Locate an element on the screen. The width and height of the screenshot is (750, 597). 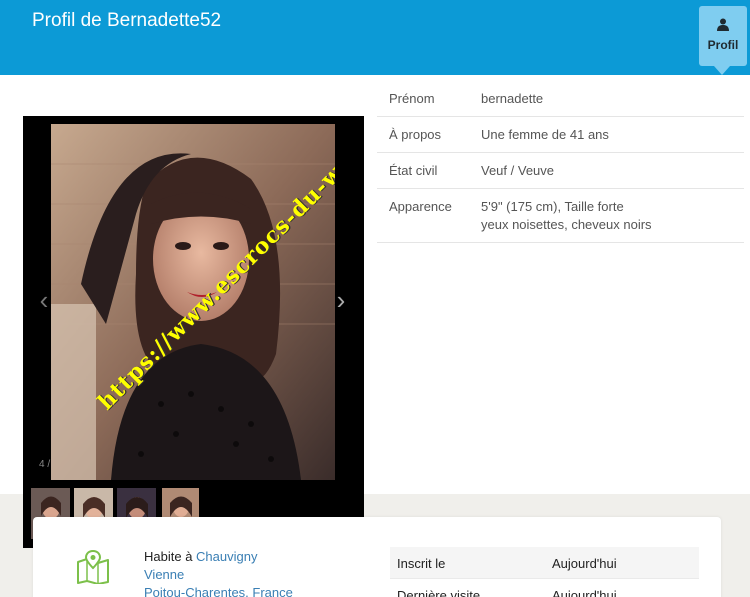
map-icon is located at coordinates (93, 567).